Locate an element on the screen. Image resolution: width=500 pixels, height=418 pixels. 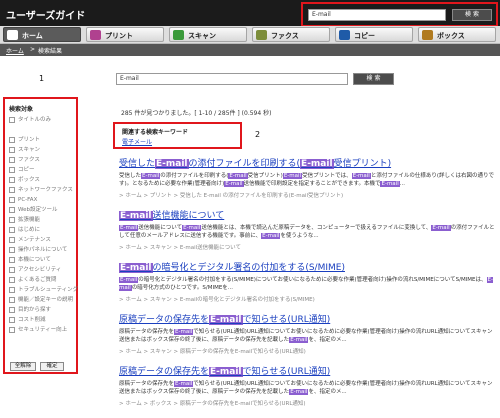
snippet-part: 原稿データの保存先を is located at coordinates (147, 332).